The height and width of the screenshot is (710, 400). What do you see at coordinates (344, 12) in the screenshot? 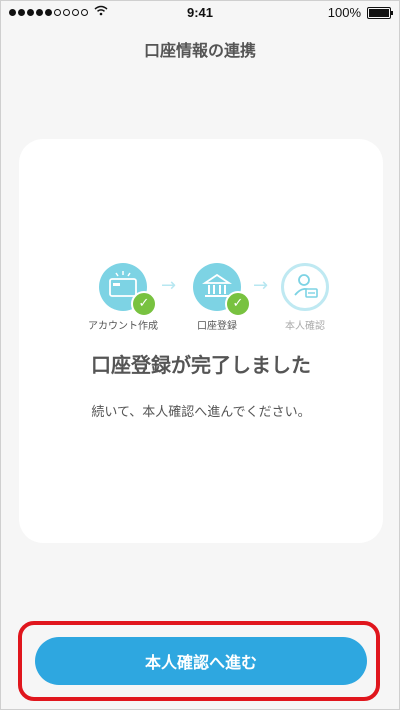
I see `battery-percent: 100%` at bounding box center [344, 12].